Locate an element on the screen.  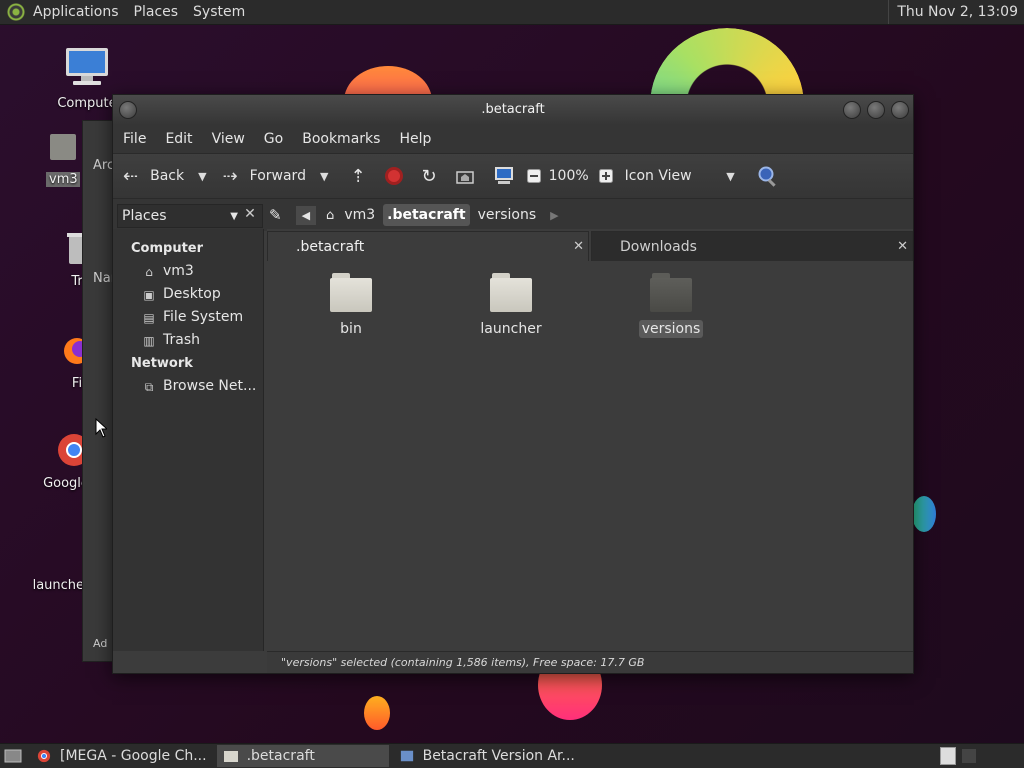
sidebar-item-file-system: ▤ File System is located at coordinates (188, 317).